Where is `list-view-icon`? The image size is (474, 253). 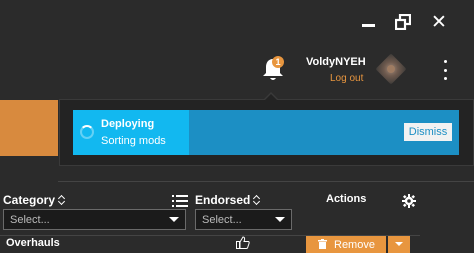 list-view-icon is located at coordinates (180, 201).